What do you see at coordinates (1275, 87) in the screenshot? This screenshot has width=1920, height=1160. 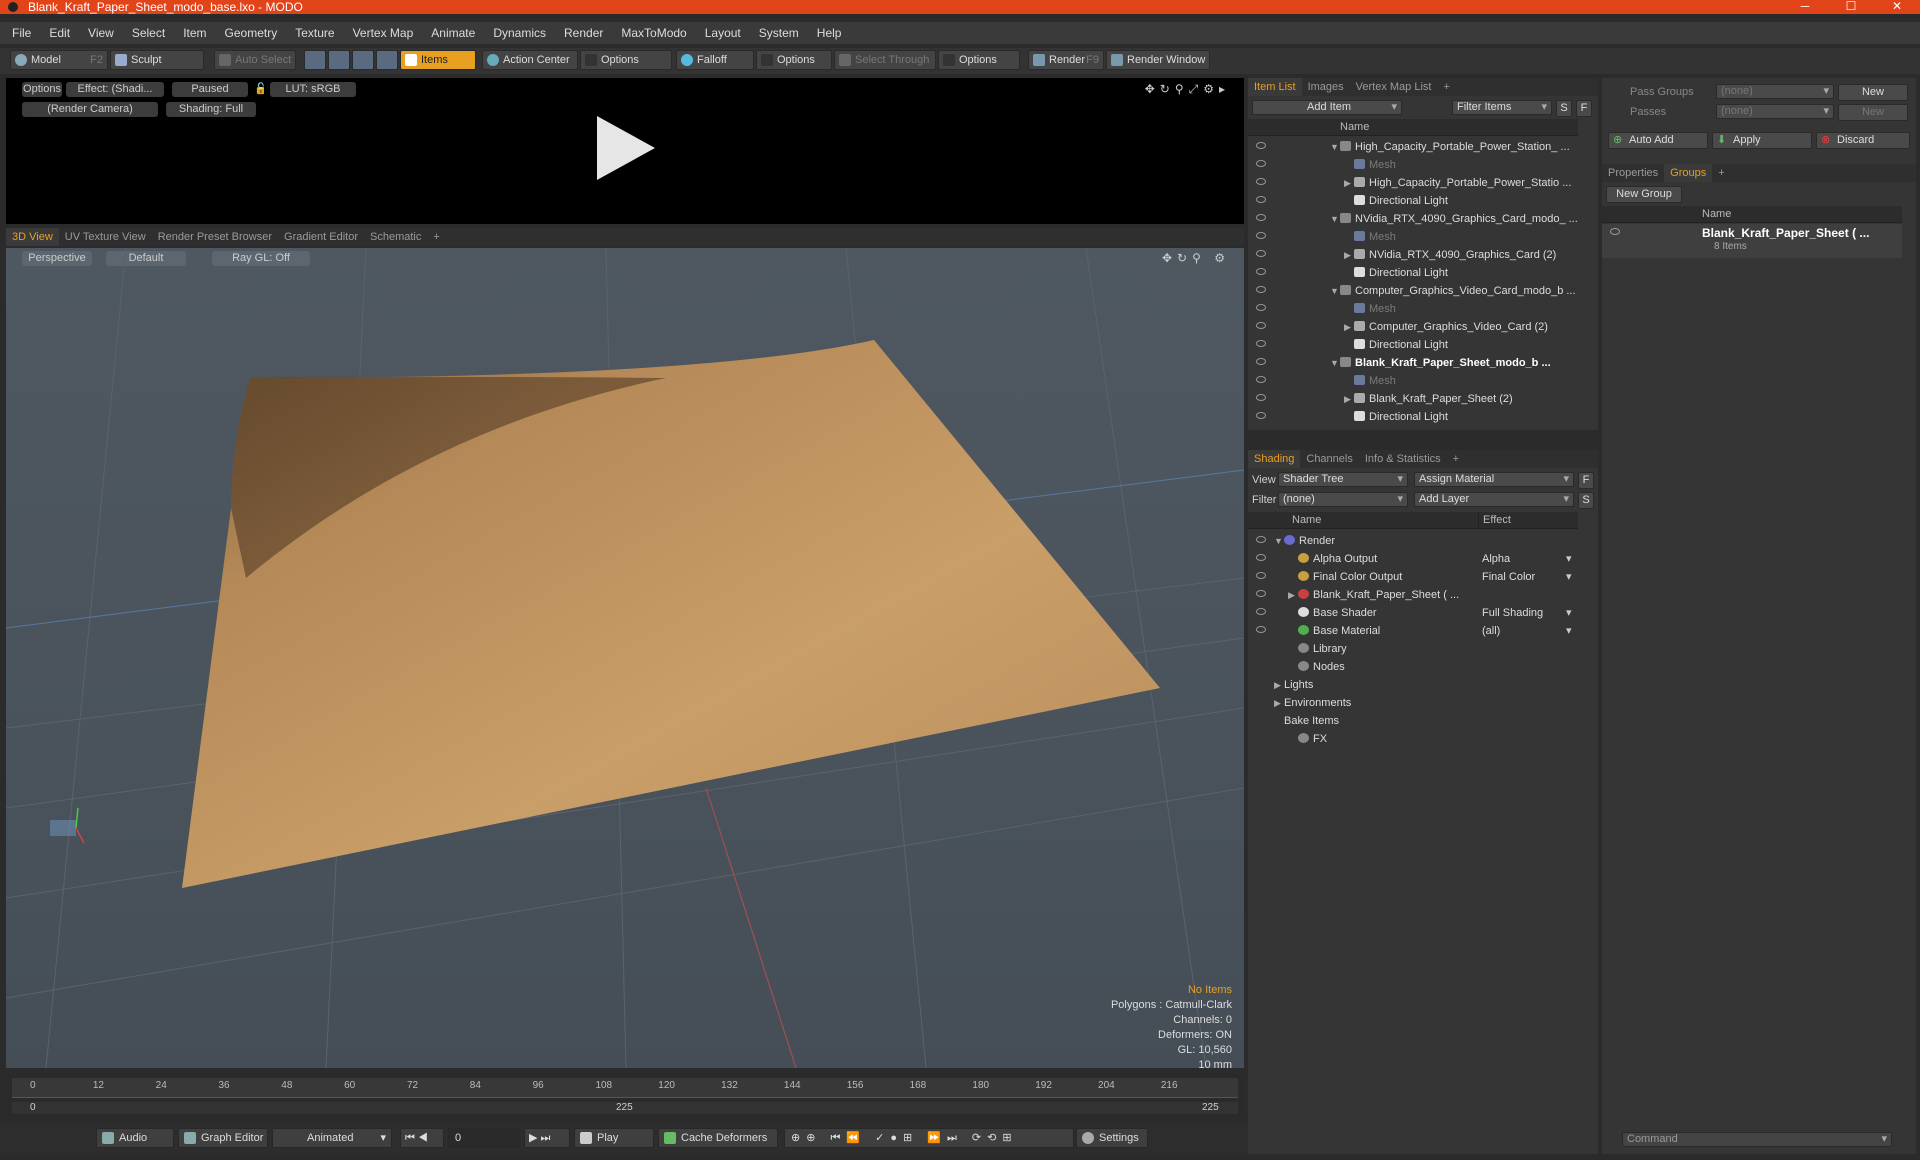 I see `tab-item-list: Item List` at bounding box center [1275, 87].